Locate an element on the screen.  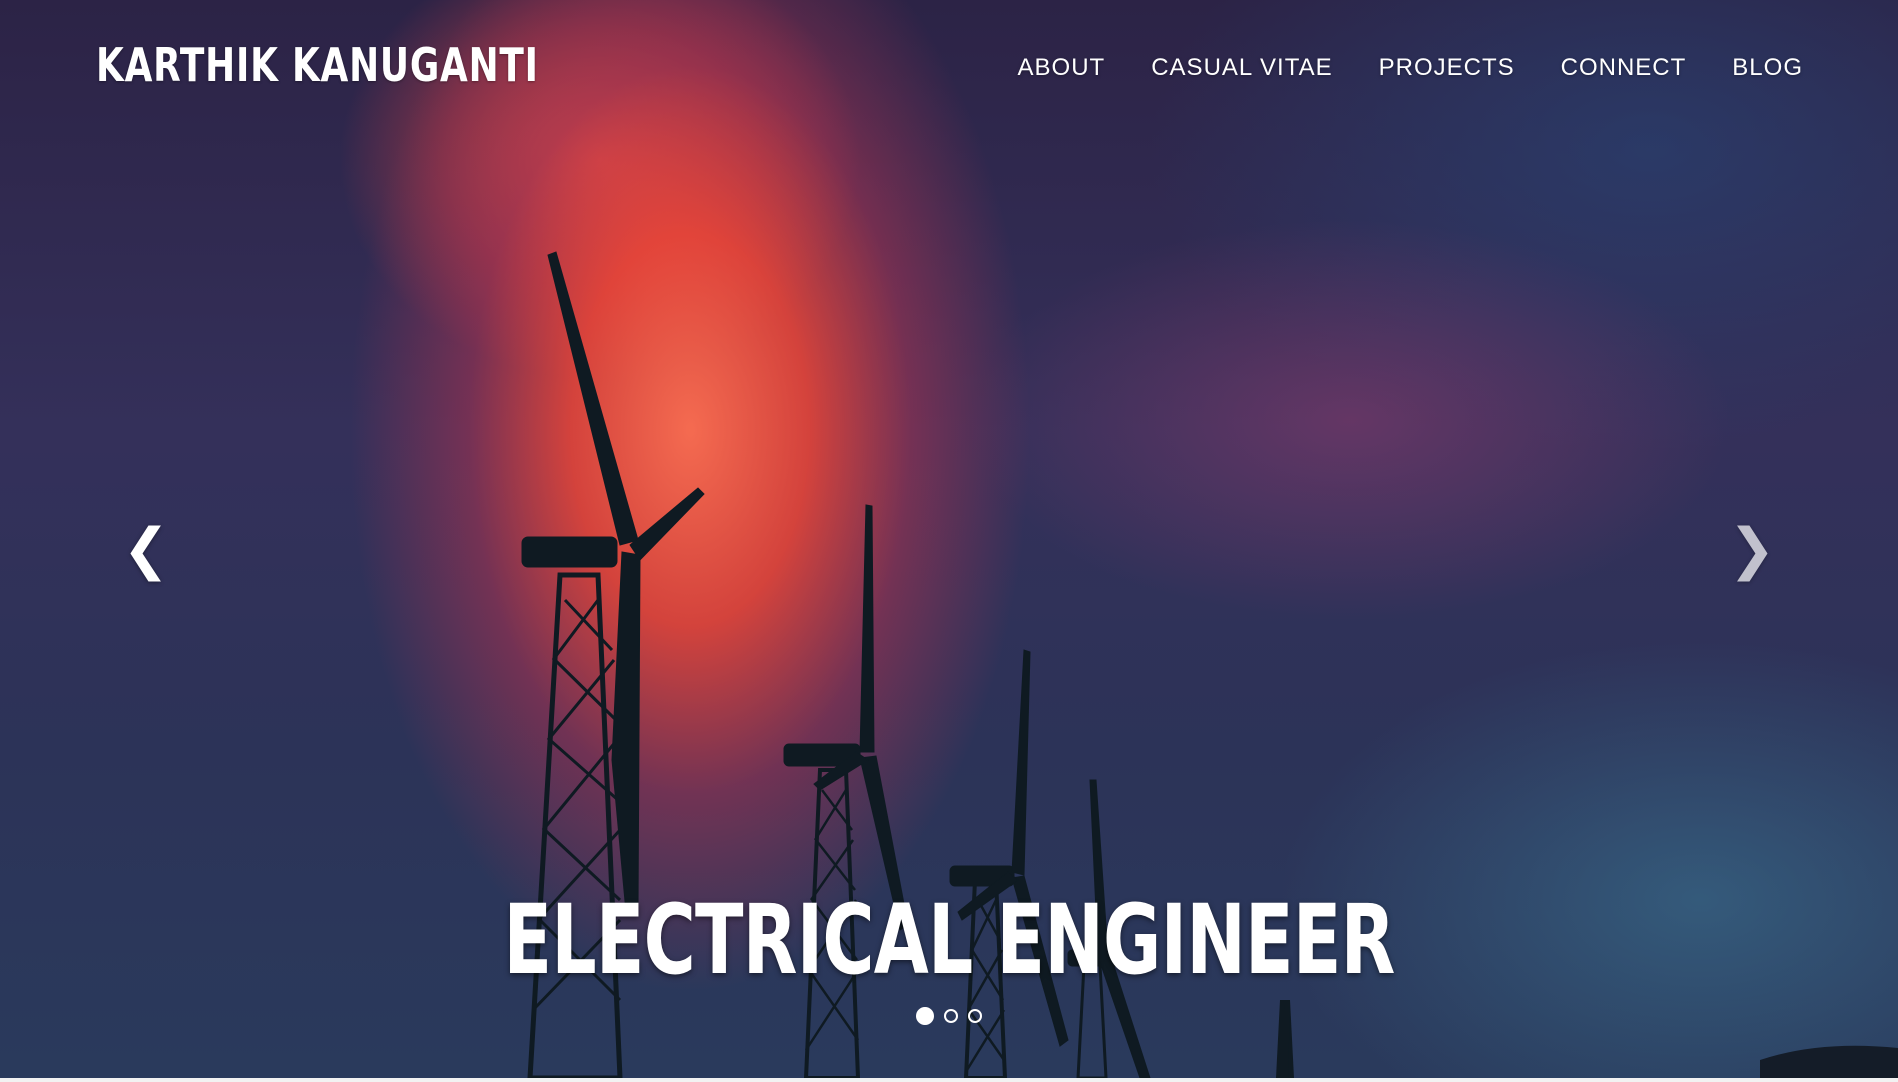
main-nav: ABOUT CASUAL VITAE PROJECTS CONNECT BLOG is located at coordinates (1410, 68).